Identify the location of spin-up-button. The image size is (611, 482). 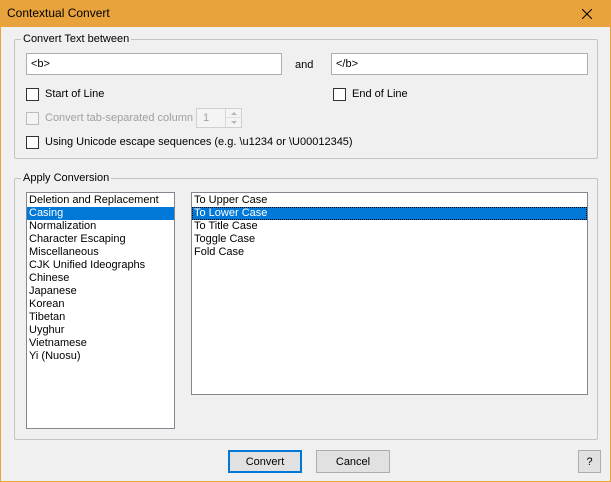
(233, 113).